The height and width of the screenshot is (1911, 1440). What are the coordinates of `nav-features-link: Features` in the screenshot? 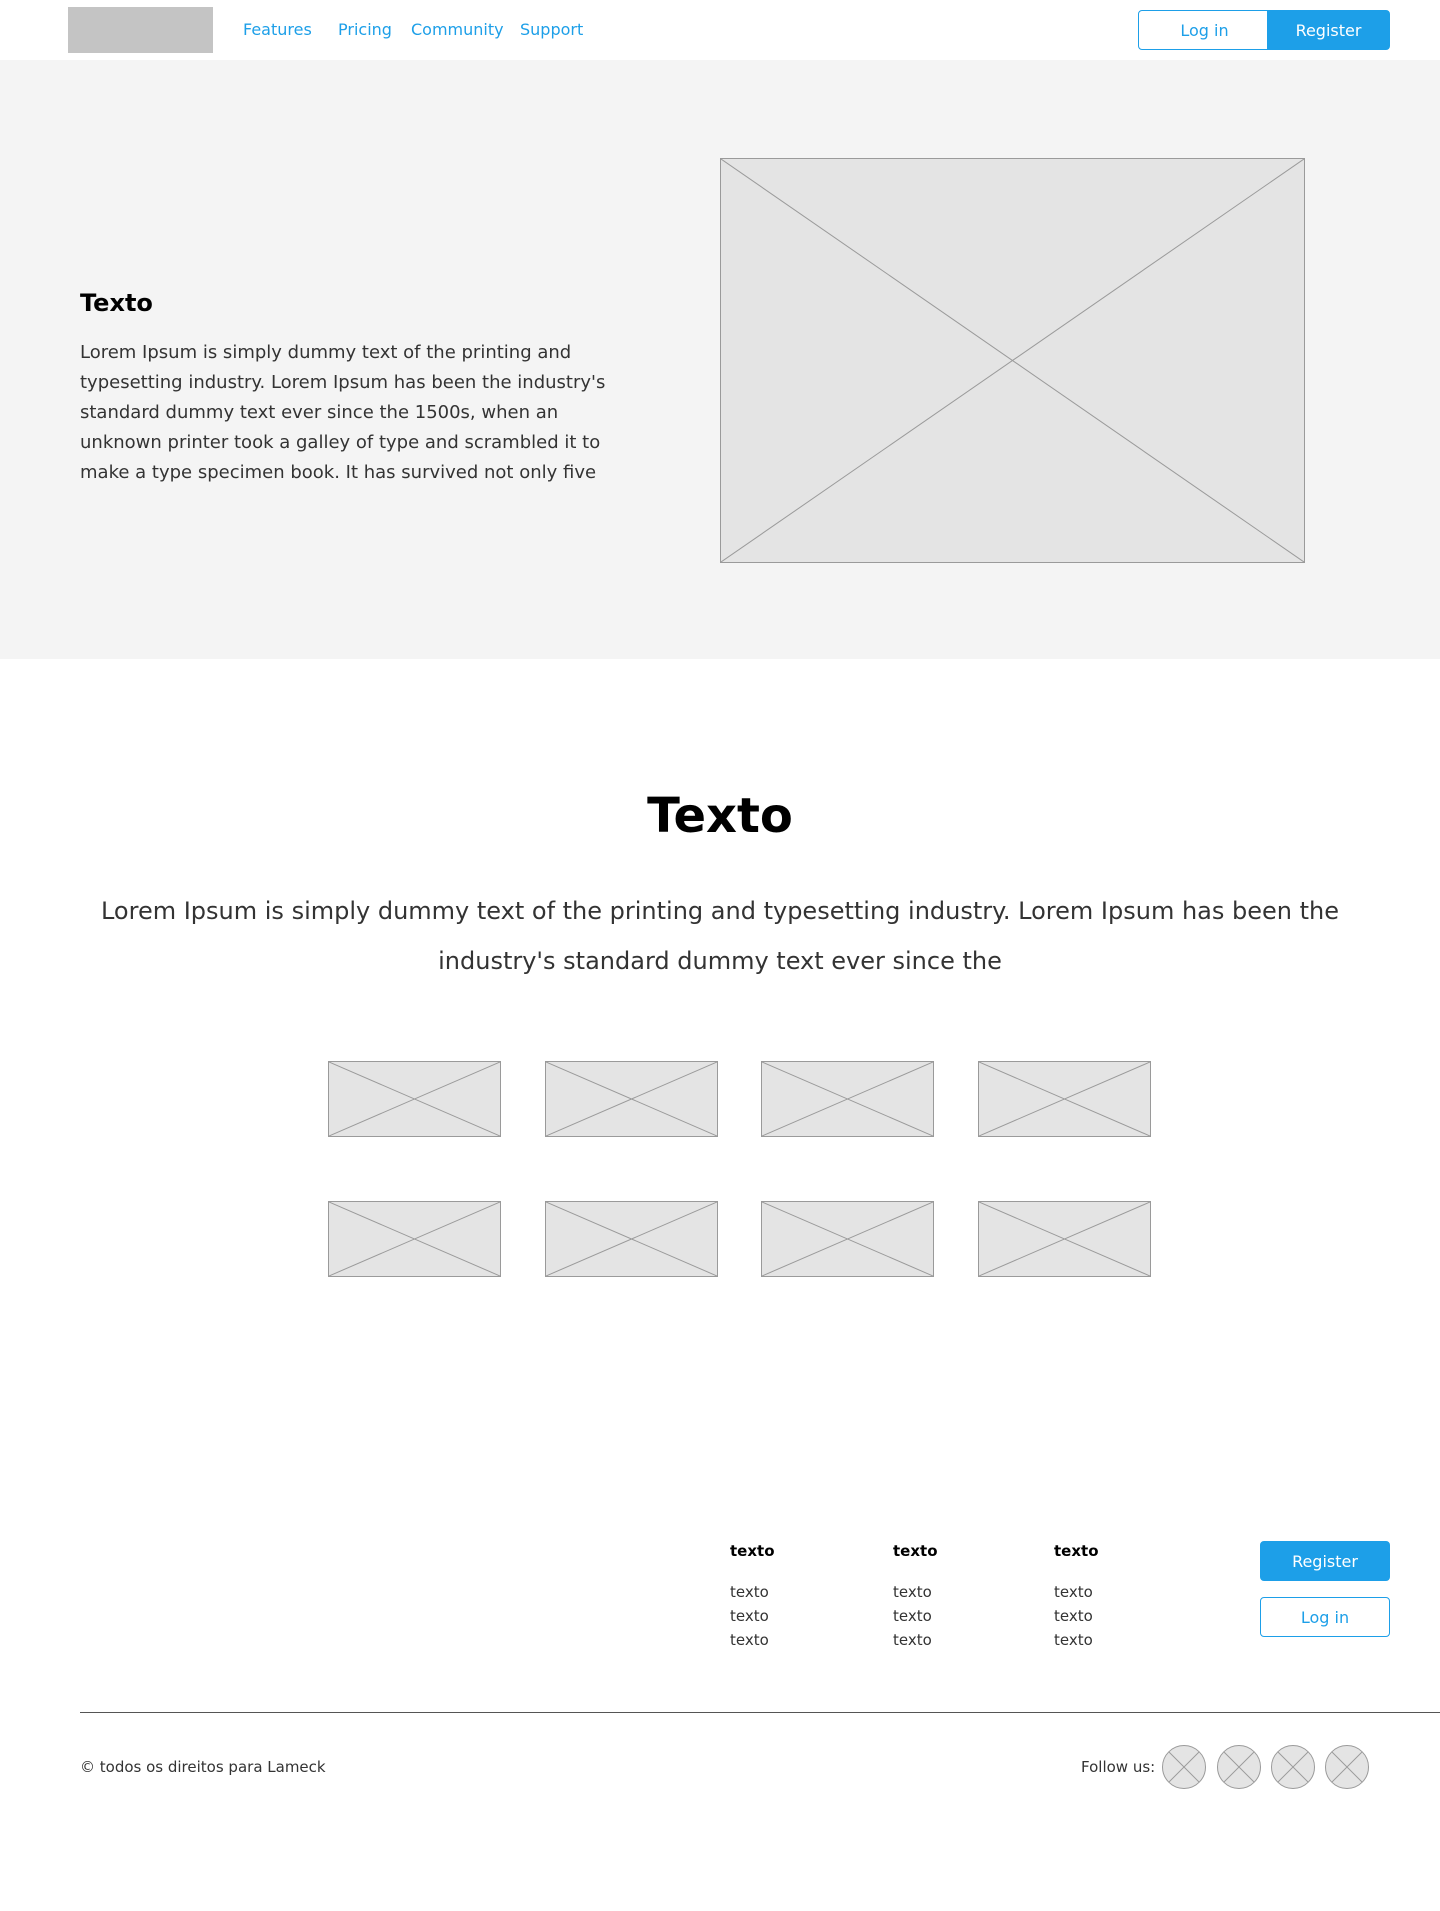 It's located at (277, 29).